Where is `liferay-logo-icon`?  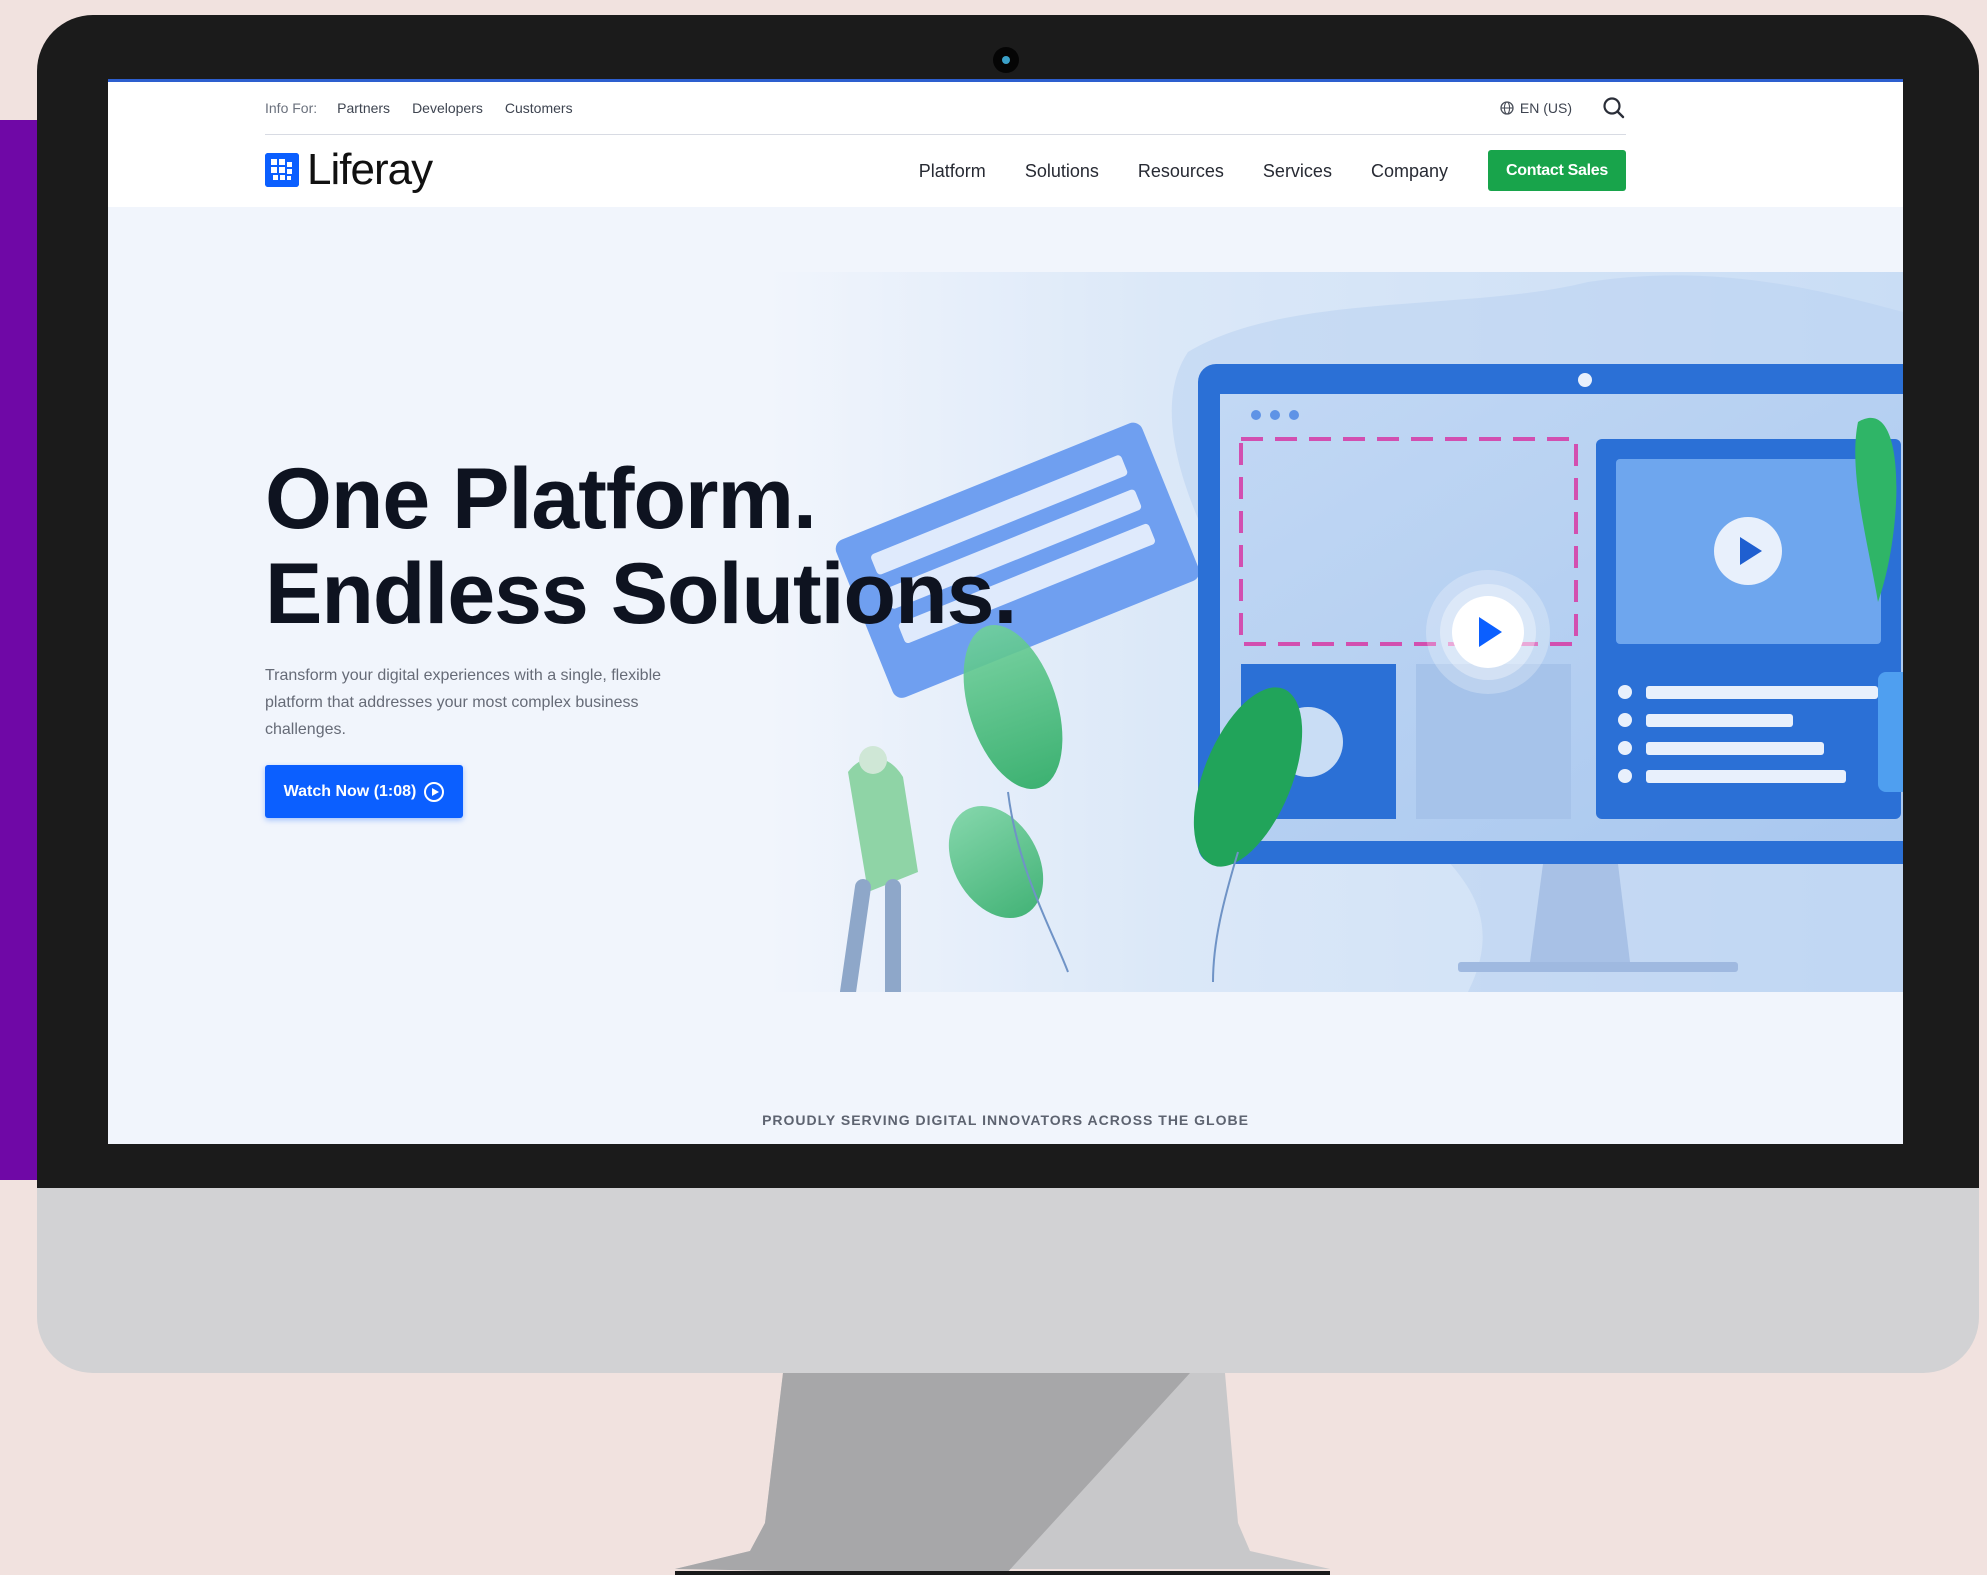
liferay-logo-icon is located at coordinates (282, 170).